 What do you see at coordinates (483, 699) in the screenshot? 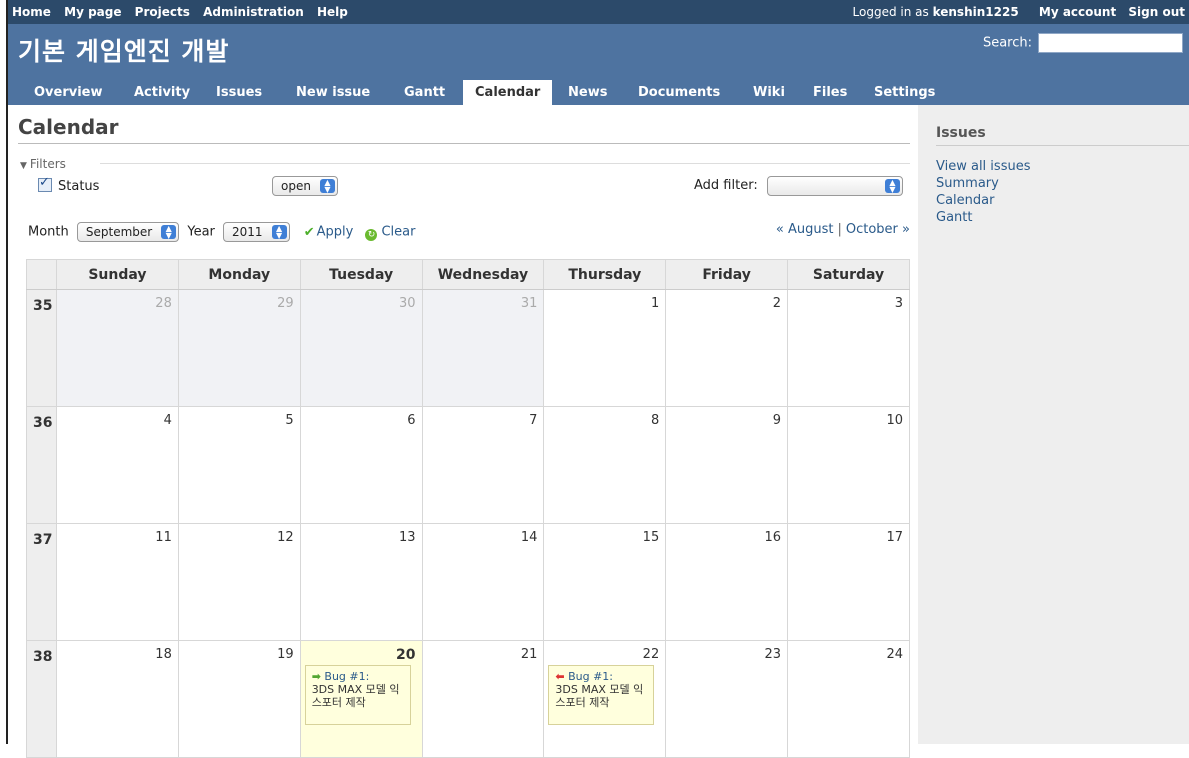
I see `calendar-day-cell: 21` at bounding box center [483, 699].